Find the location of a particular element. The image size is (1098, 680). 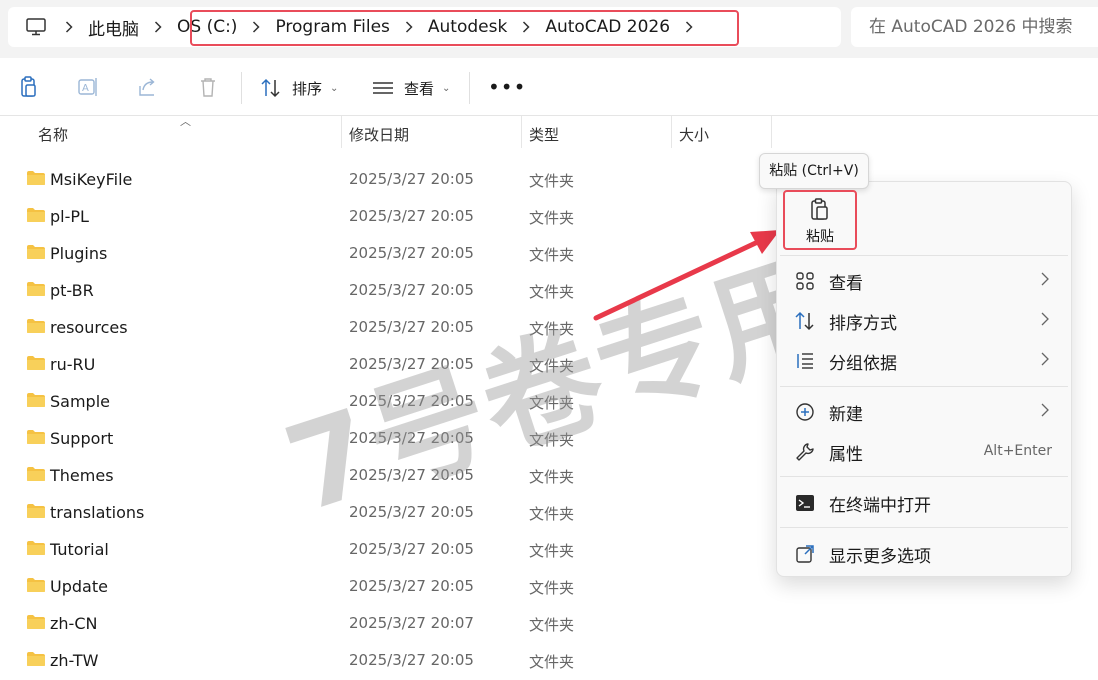

column-header-modified: 修改日期 is located at coordinates (379, 134).